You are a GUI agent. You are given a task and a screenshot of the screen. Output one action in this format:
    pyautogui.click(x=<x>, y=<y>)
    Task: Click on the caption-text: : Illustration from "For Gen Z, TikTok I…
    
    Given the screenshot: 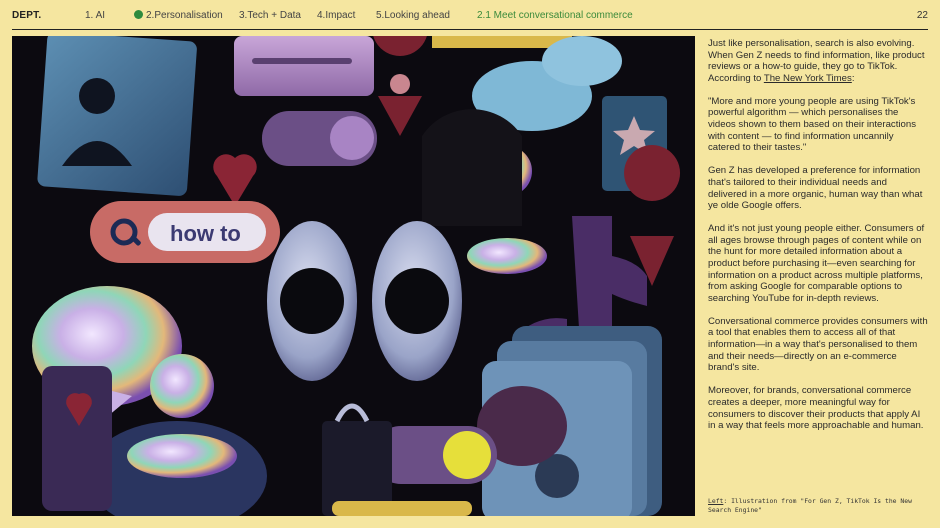 What is the action you would take?
    pyautogui.click(x=810, y=505)
    